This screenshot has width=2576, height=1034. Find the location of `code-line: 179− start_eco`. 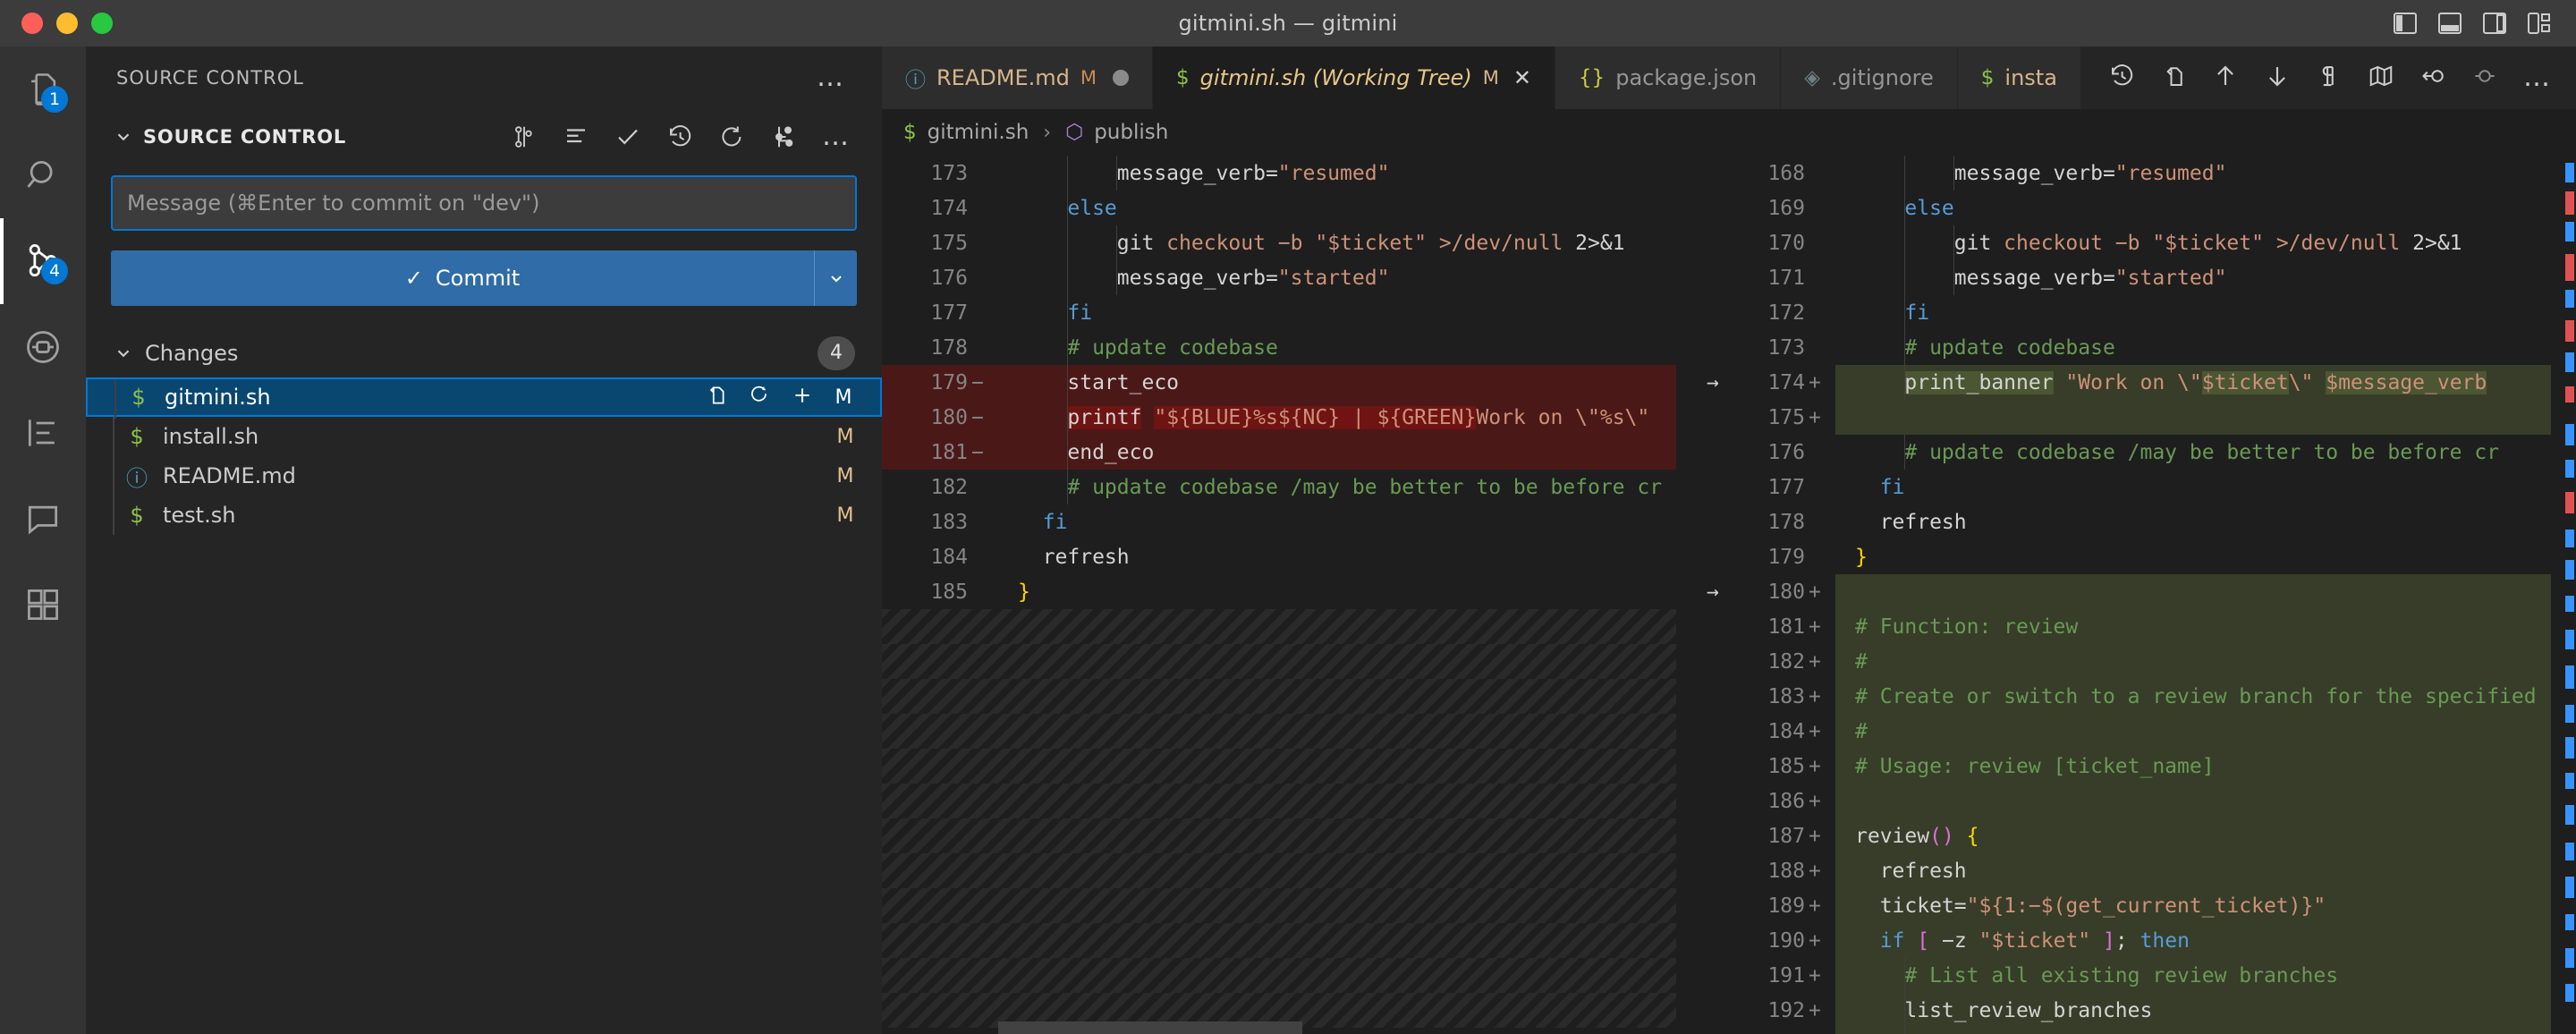

code-line: 179− start_eco is located at coordinates (1279, 383).